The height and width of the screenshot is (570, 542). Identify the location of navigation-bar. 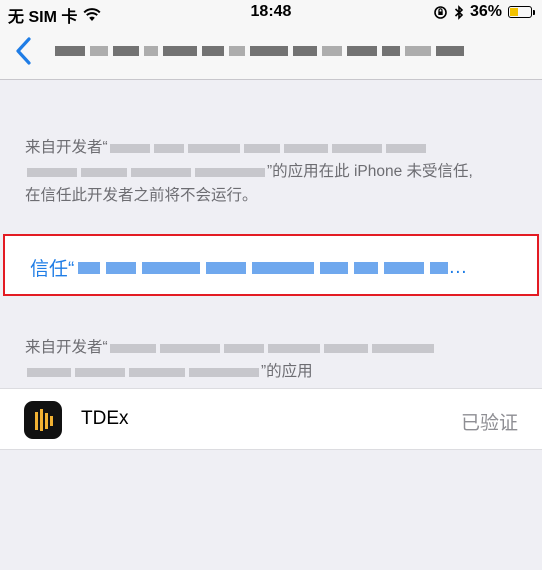
(271, 53).